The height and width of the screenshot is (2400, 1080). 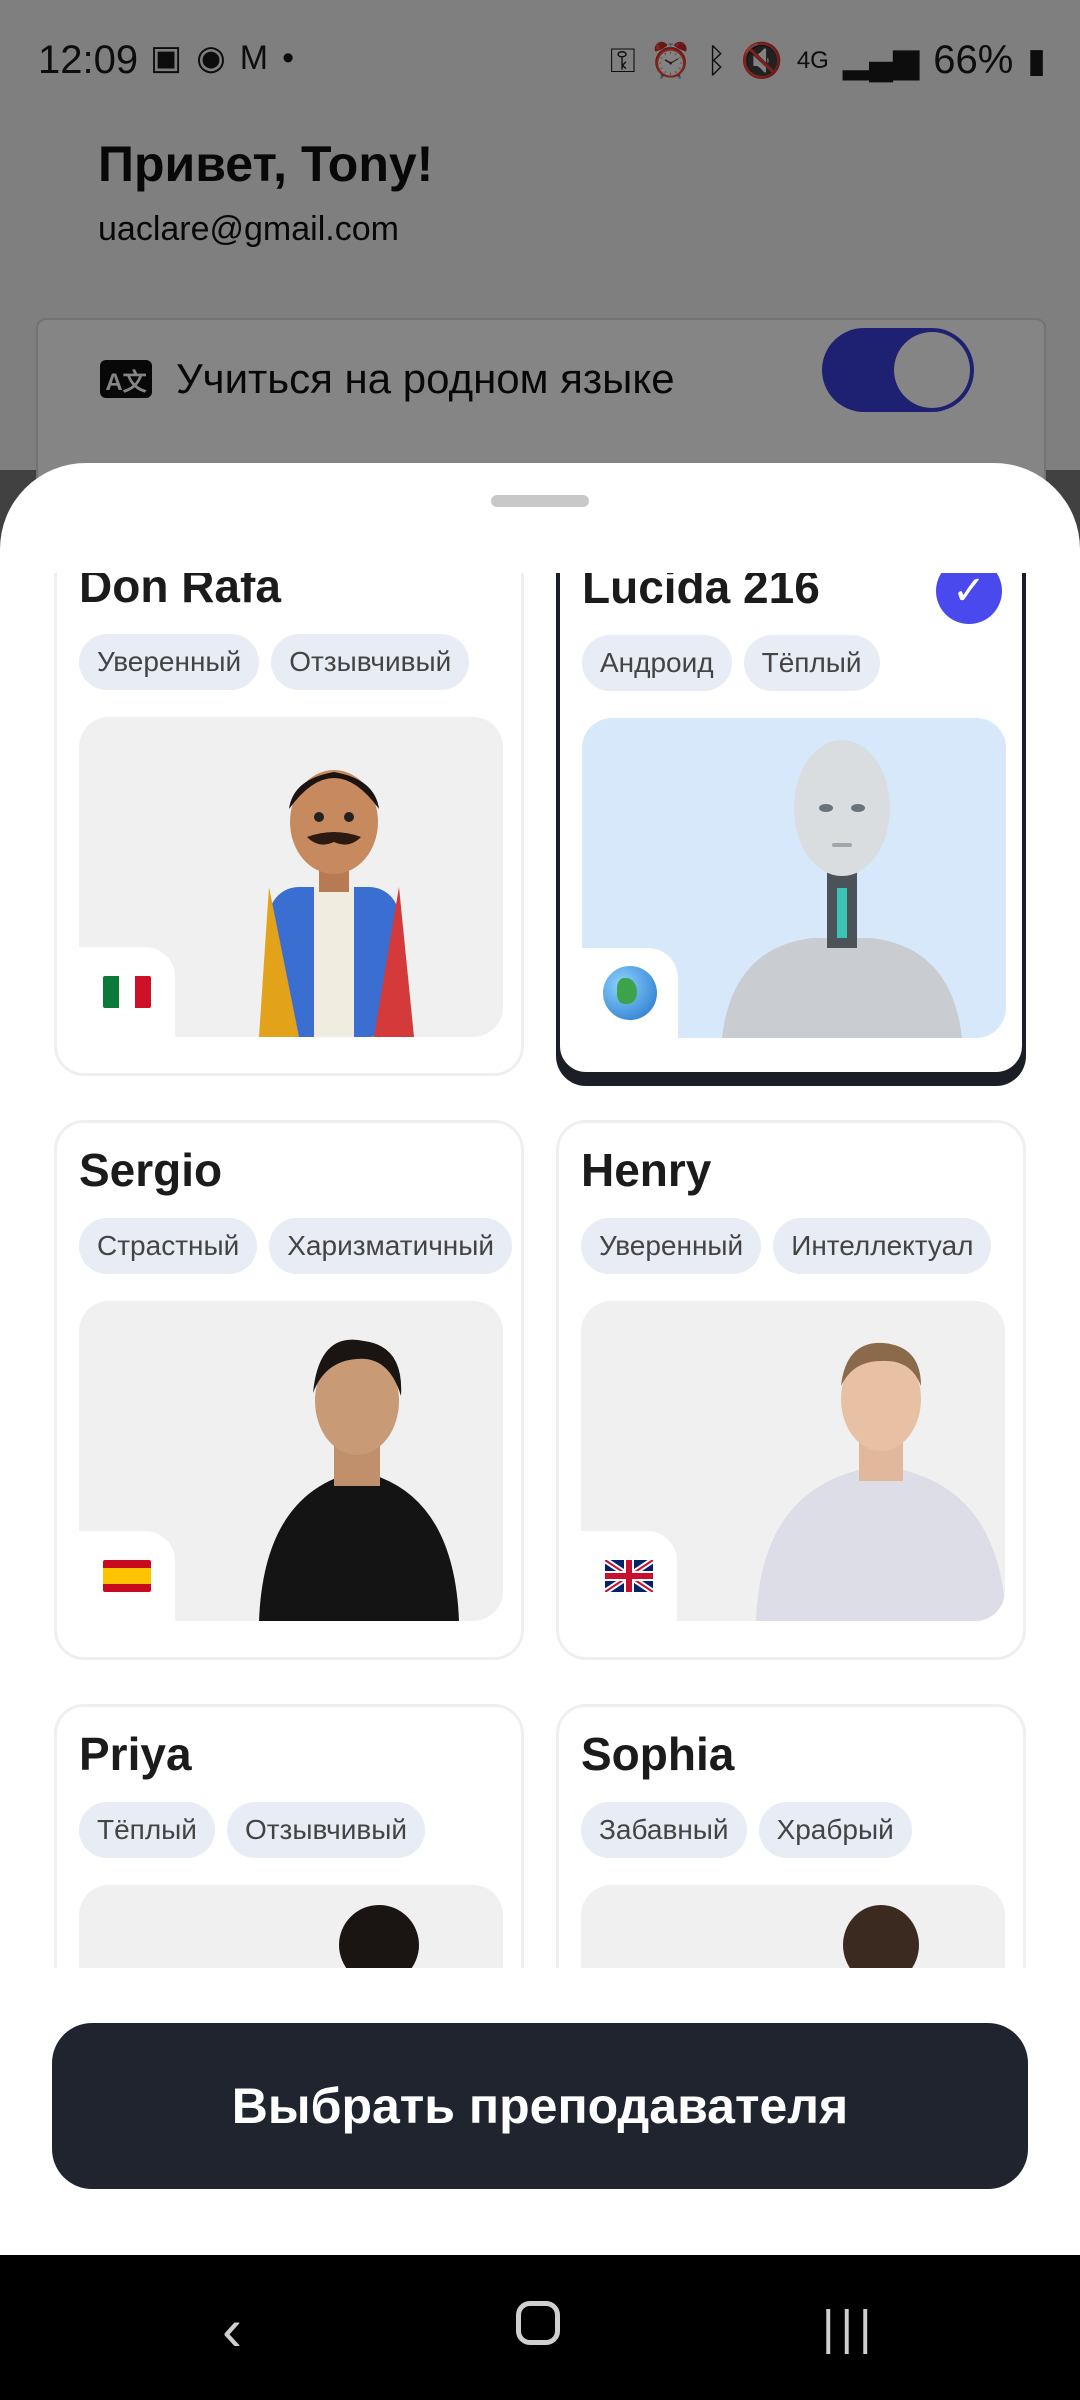 What do you see at coordinates (180, 592) in the screenshot?
I see `tutor-name: Don Rafa` at bounding box center [180, 592].